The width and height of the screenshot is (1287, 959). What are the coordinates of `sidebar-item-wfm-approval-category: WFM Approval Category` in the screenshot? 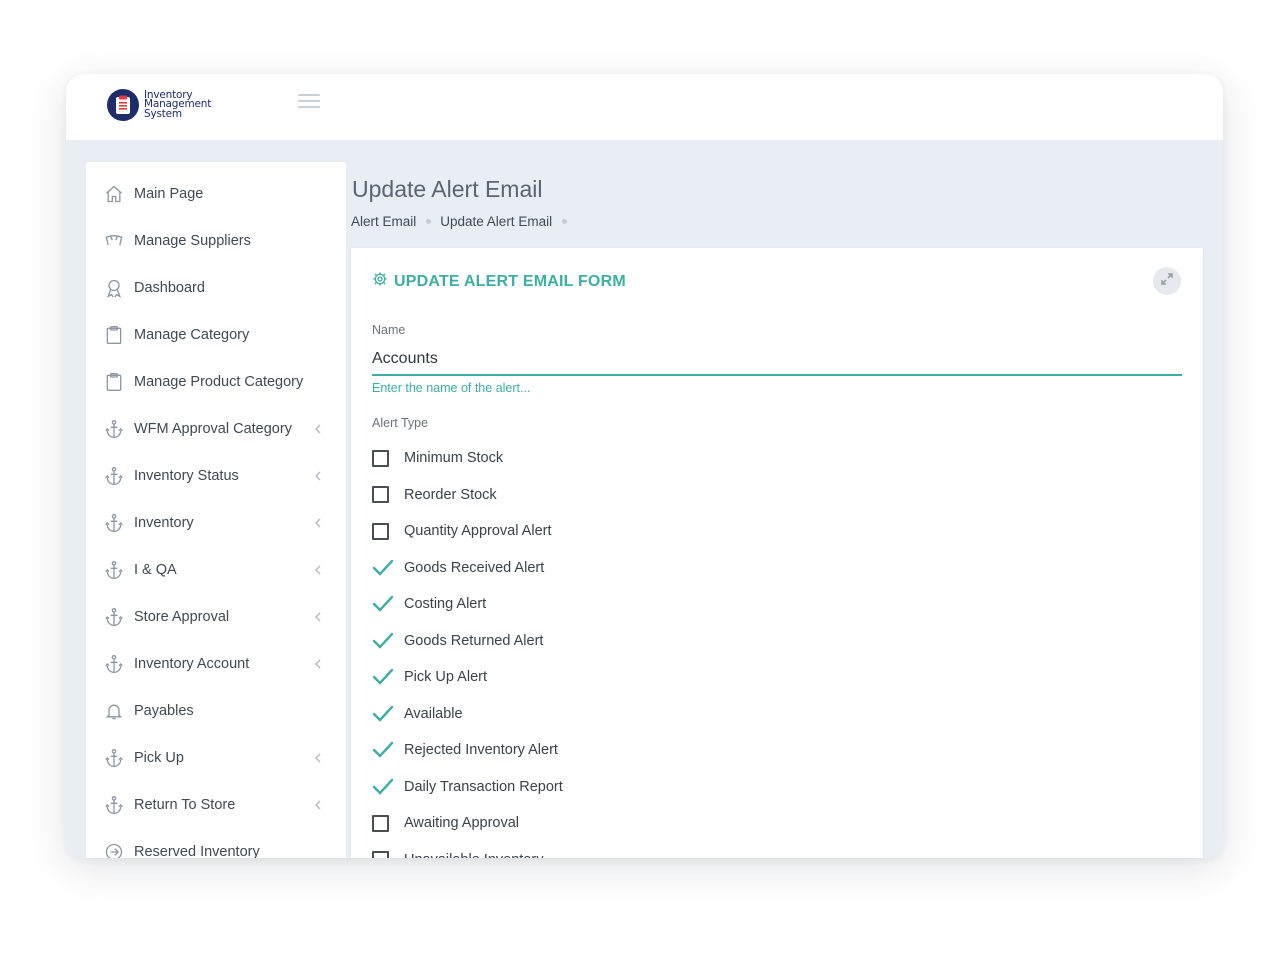 It's located at (216, 429).